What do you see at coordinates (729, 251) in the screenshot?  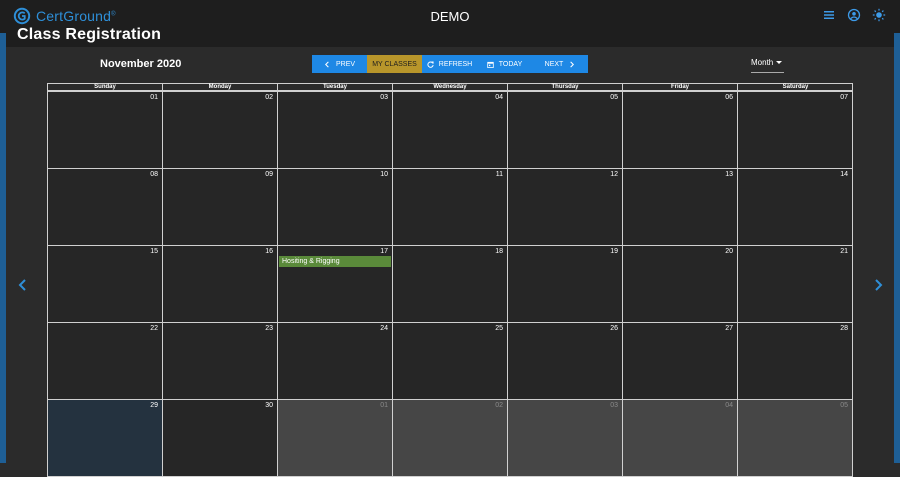 I see `day-number: 20` at bounding box center [729, 251].